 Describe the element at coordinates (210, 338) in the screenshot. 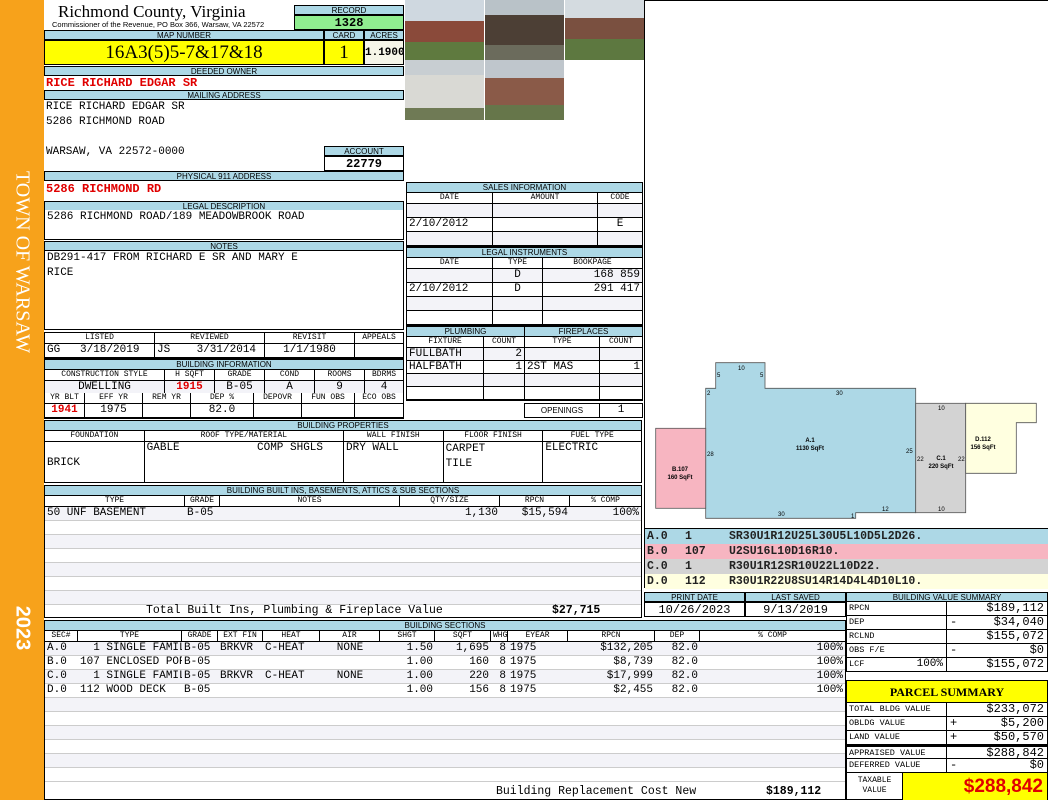

I see `col-header: REVIEWED` at that location.